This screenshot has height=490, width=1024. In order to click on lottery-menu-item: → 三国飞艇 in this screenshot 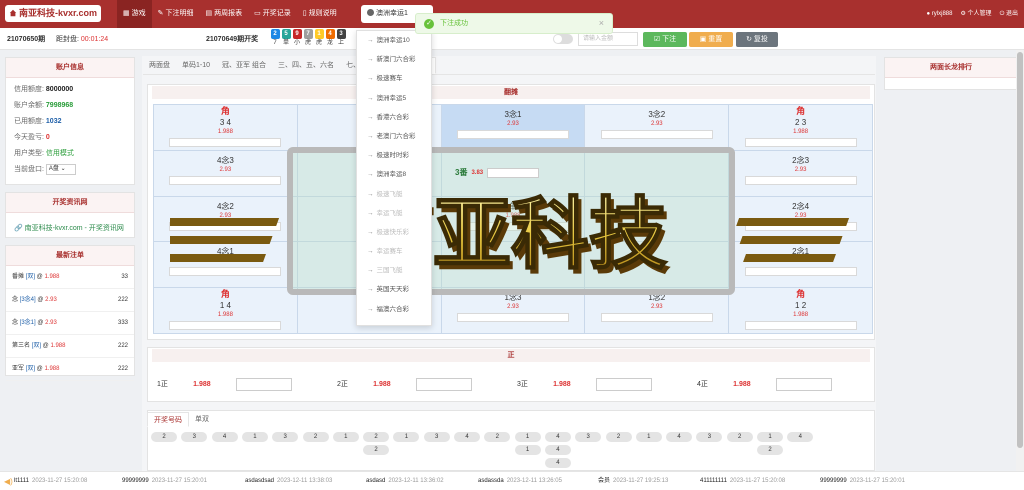, I will do `click(394, 270)`.